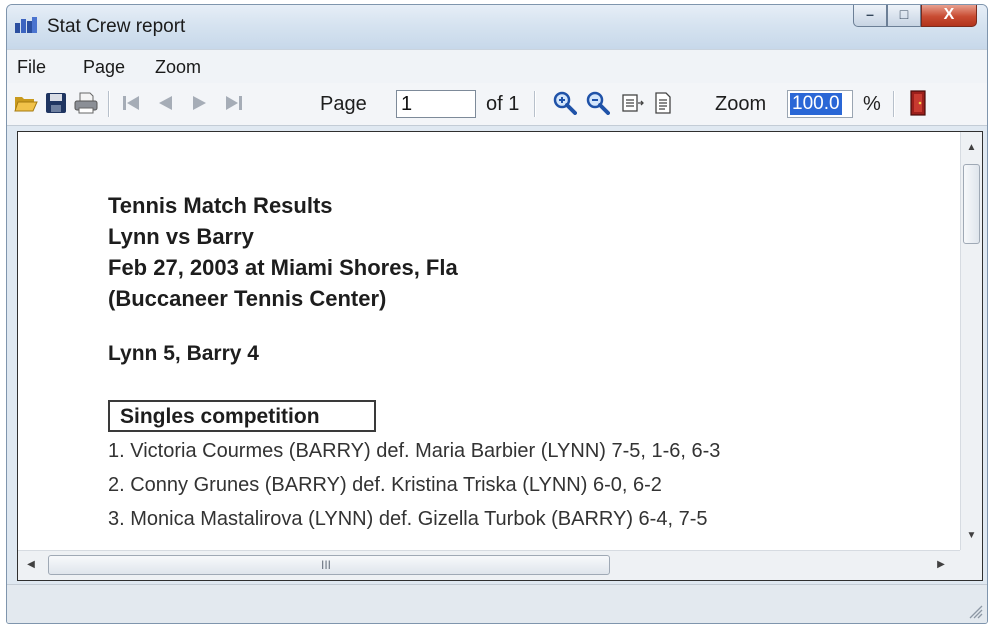 Image resolution: width=996 pixels, height=629 pixels. Describe the element at coordinates (971, 342) in the screenshot. I see `vertical-scrollbar: ▲ ▼` at that location.